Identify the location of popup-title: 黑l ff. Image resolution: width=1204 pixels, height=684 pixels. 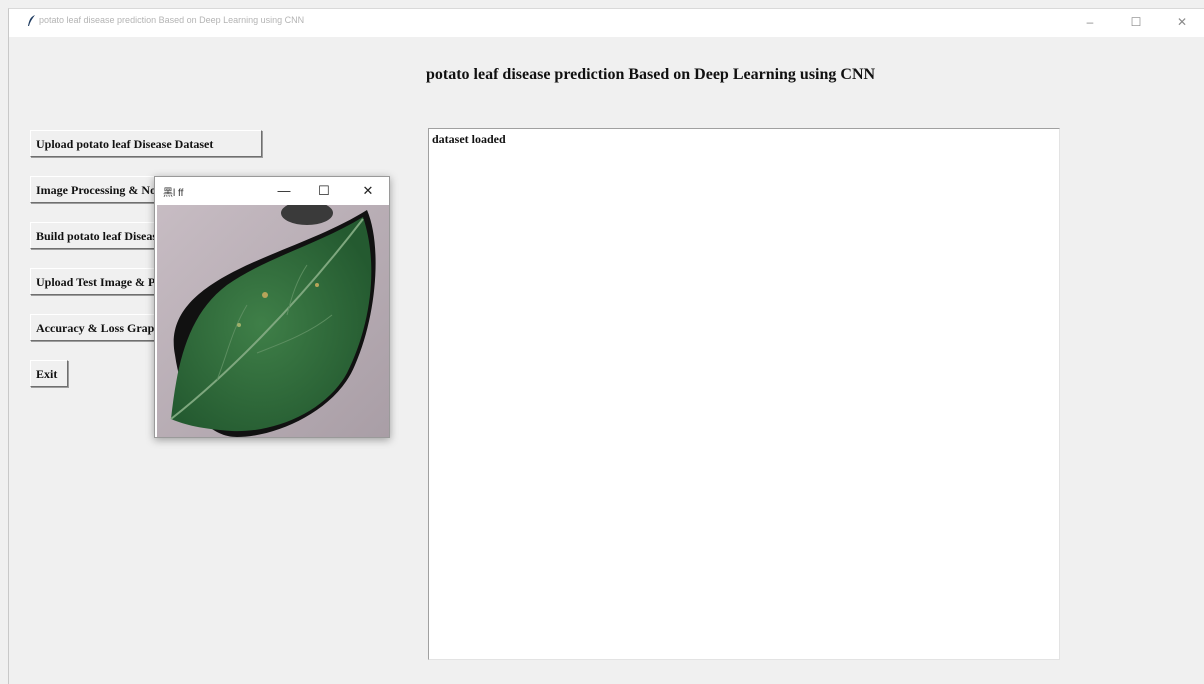
(173, 193).